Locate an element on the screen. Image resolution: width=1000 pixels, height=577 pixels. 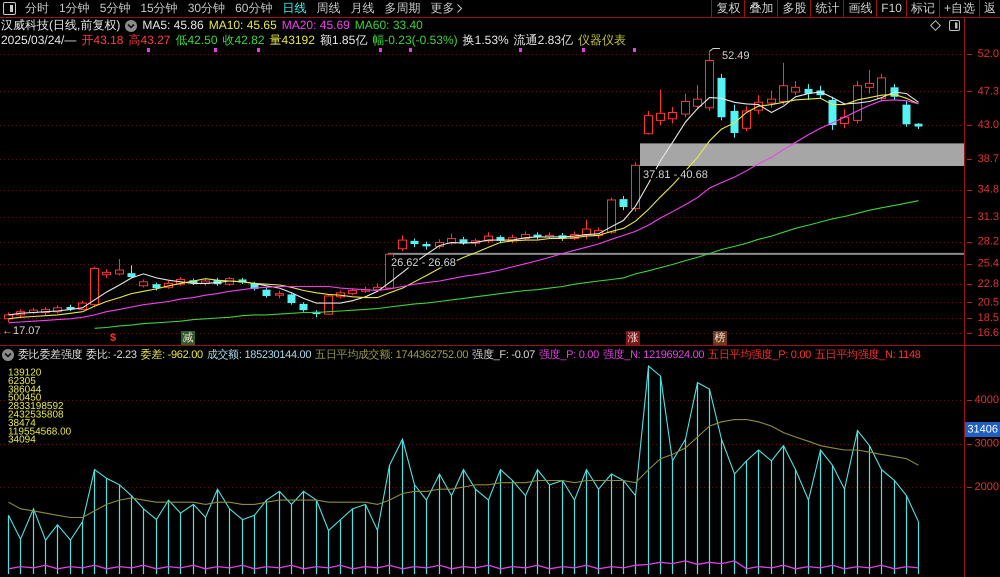
low-price-label: ←17.07 is located at coordinates (21, 331).